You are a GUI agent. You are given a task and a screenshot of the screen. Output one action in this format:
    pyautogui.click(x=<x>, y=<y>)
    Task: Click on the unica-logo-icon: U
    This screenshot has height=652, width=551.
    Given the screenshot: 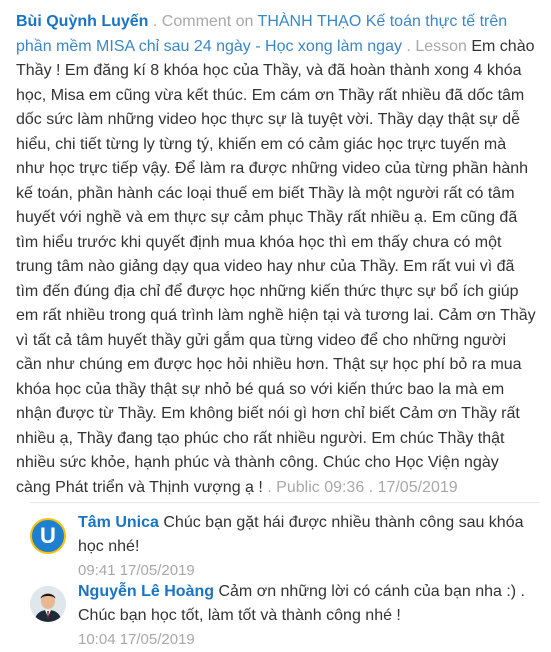 What is the action you would take?
    pyautogui.click(x=48, y=536)
    